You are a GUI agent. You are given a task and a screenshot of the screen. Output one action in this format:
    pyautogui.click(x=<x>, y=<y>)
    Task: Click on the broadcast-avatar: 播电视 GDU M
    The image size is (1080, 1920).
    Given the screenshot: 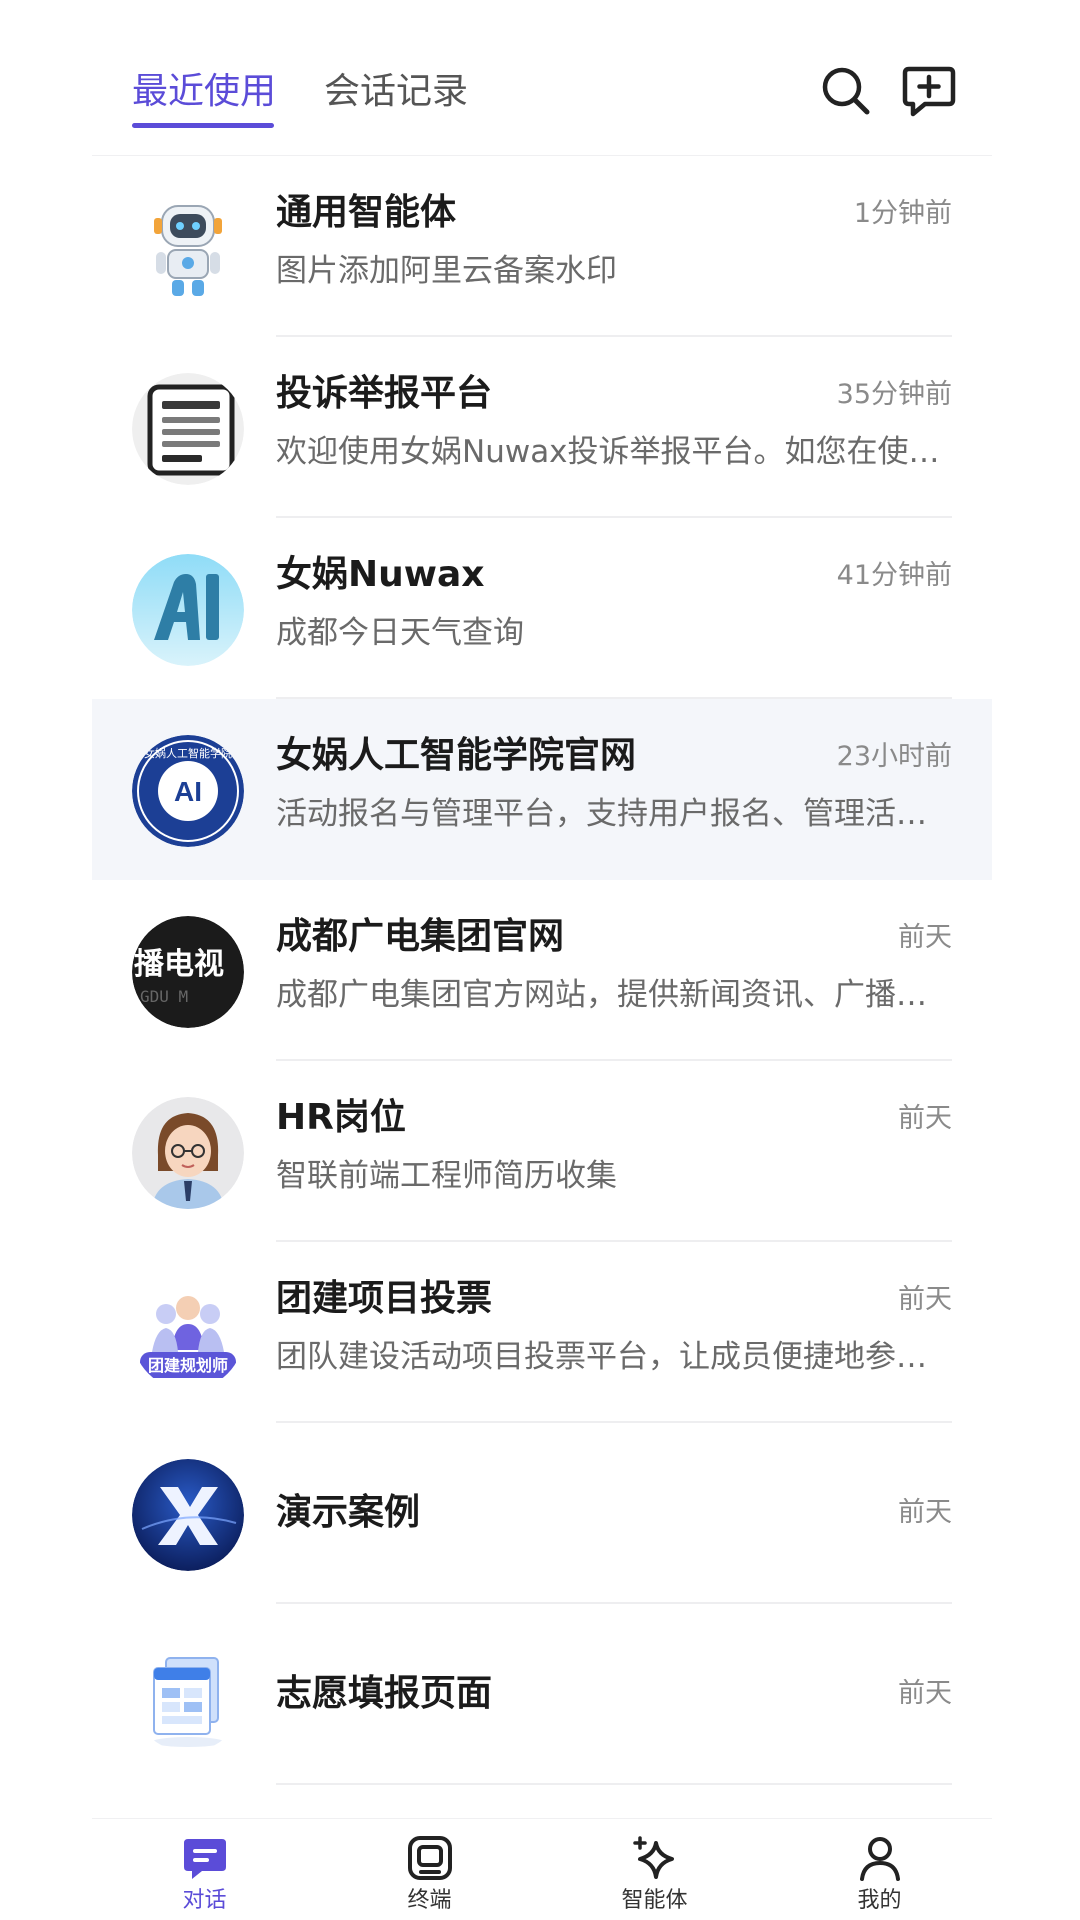 What is the action you would take?
    pyautogui.click(x=188, y=972)
    